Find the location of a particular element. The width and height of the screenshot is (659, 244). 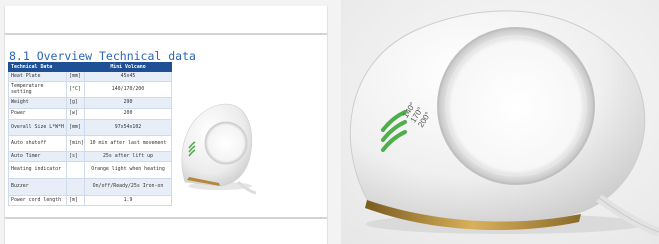

table-row: Heat Plate [mm] 45x45 is located at coordinates (90, 76).